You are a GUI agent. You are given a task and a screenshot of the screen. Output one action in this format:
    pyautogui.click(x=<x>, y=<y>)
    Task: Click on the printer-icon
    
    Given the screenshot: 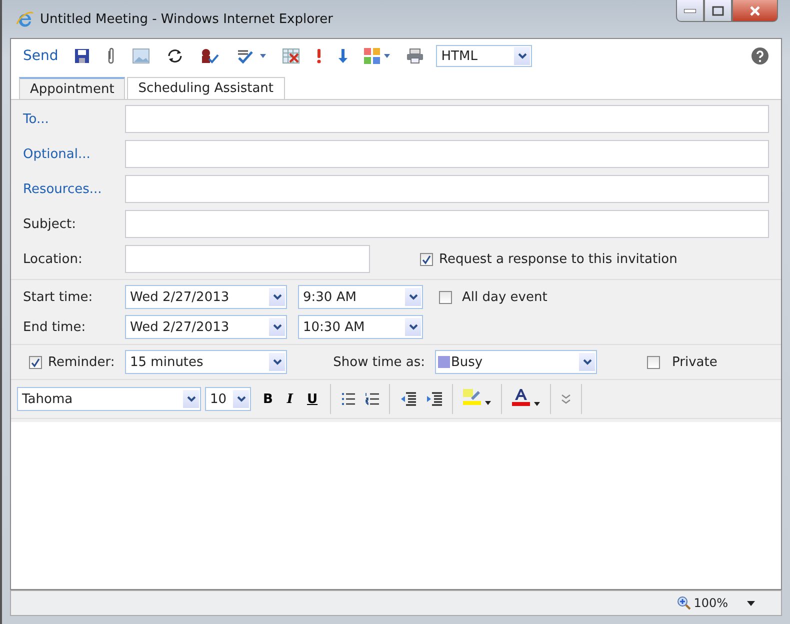 What is the action you would take?
    pyautogui.click(x=415, y=56)
    